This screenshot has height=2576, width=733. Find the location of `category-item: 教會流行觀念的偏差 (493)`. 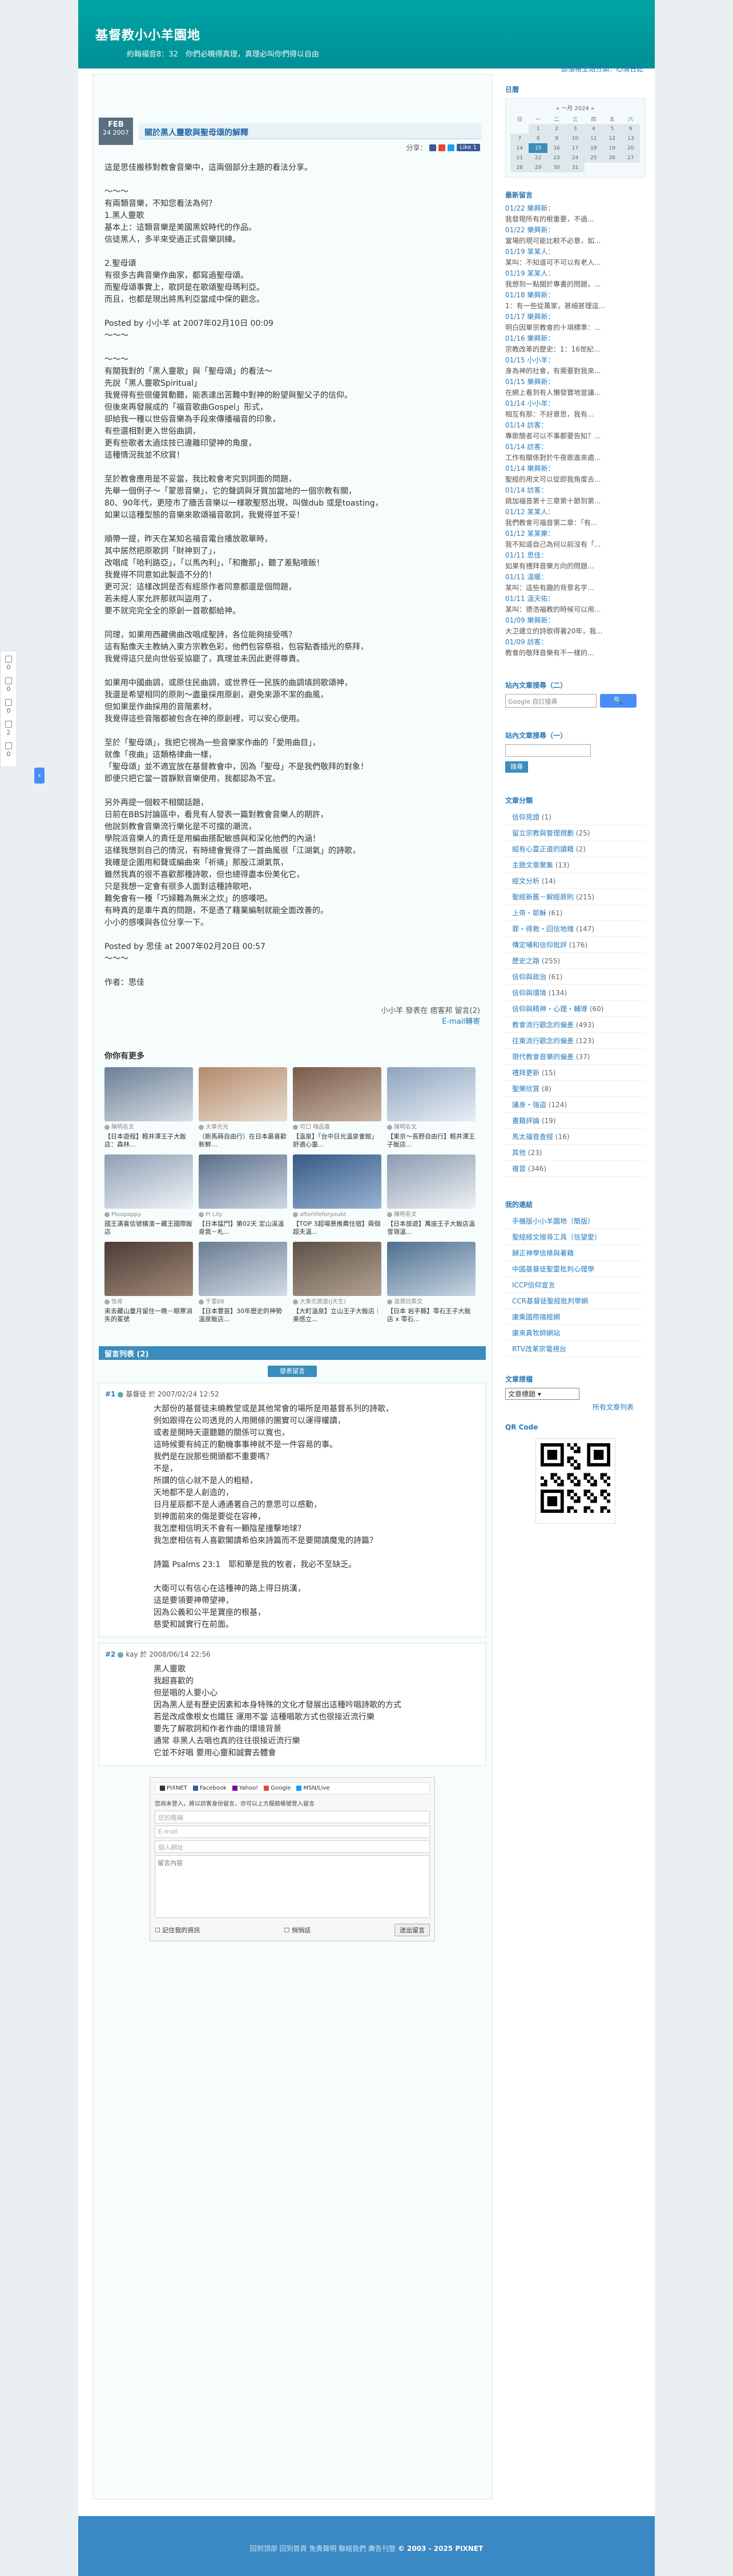

category-item: 教會流行觀念的偏差 (493) is located at coordinates (575, 1025).